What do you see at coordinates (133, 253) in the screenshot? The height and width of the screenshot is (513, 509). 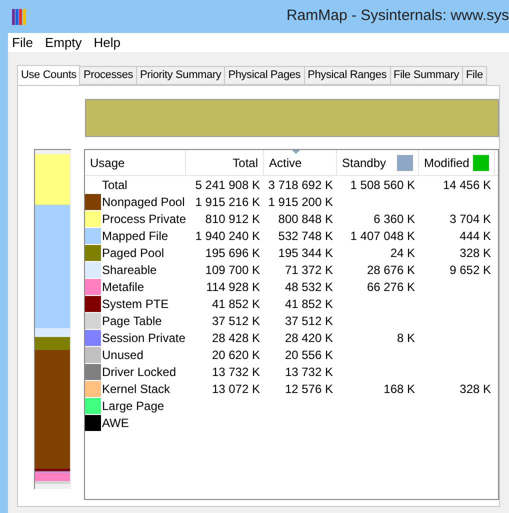 I see `table-cell-text: Paged Pool` at bounding box center [133, 253].